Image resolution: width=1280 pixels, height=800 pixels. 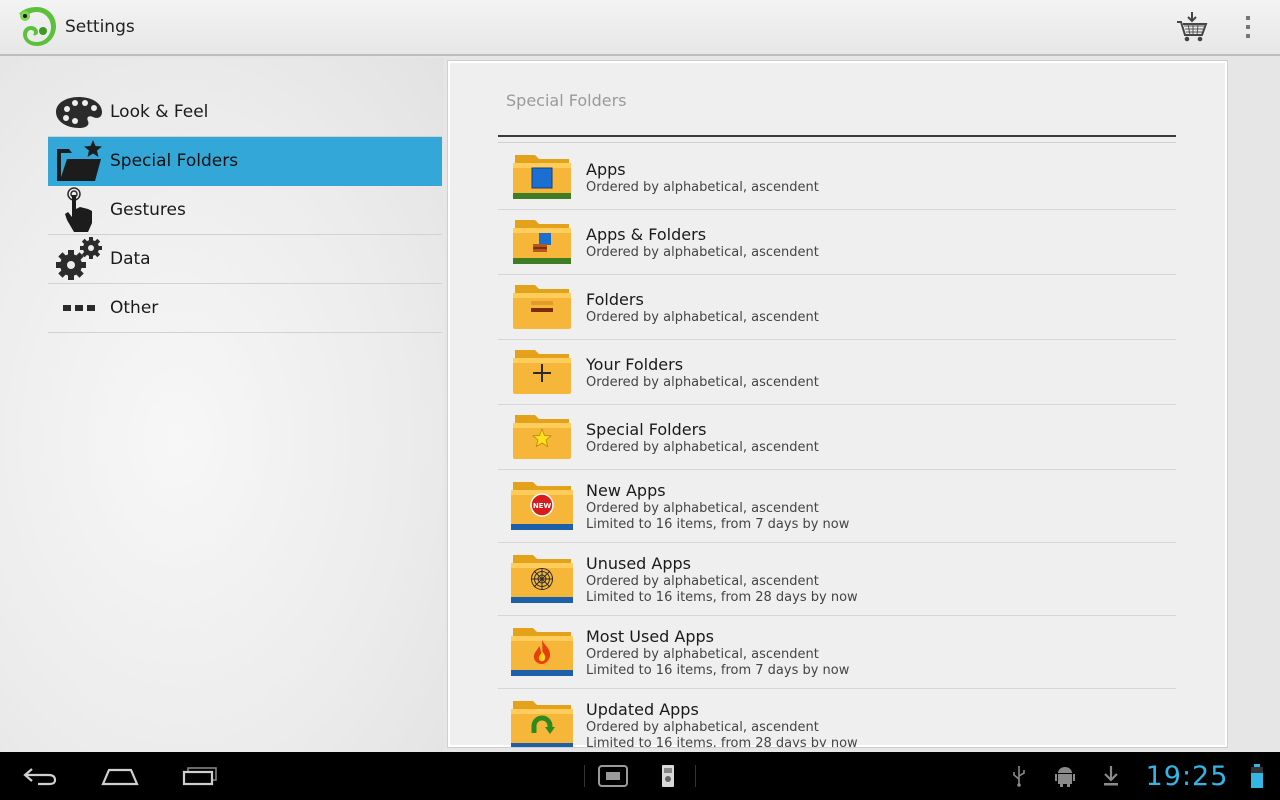 I want to click on android-debug-icon, so click(x=1065, y=777).